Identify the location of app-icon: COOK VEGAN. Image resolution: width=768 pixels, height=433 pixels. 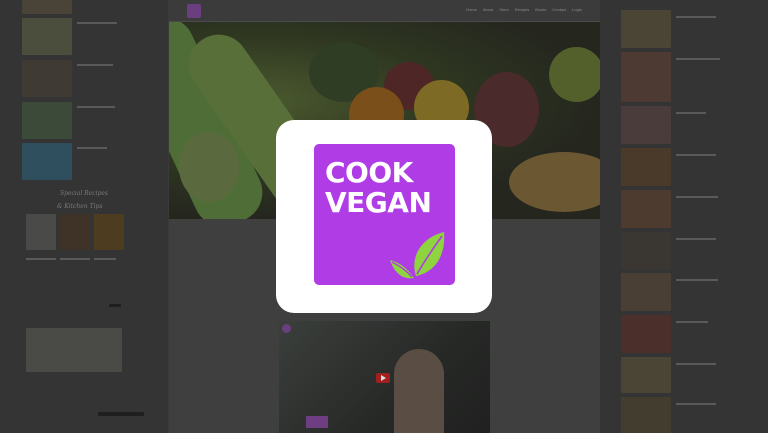
(384, 214).